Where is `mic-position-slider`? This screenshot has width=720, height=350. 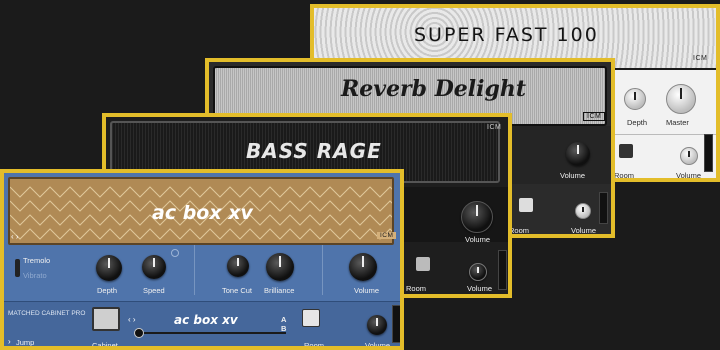 mic-position-slider is located at coordinates (211, 333).